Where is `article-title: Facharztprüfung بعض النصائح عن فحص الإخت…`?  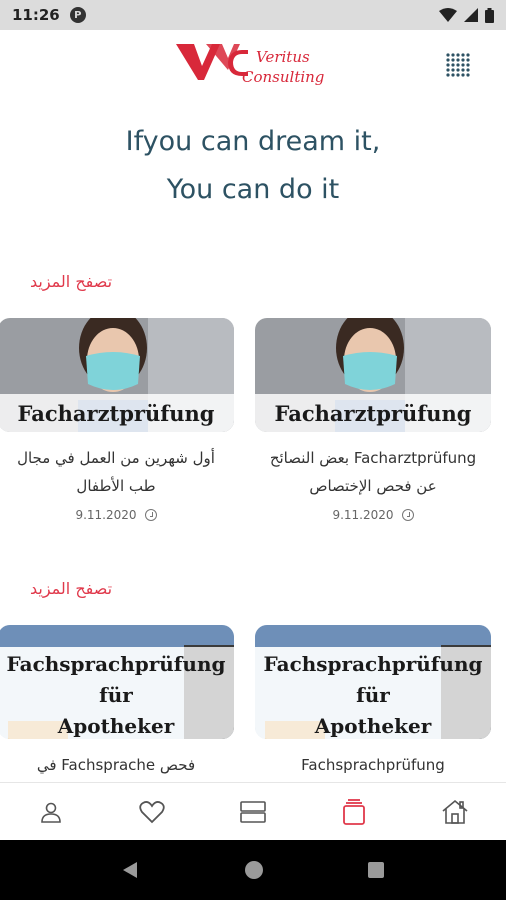 article-title: Facharztprüfung بعض النصائح عن فحص الإخت… is located at coordinates (373, 472).